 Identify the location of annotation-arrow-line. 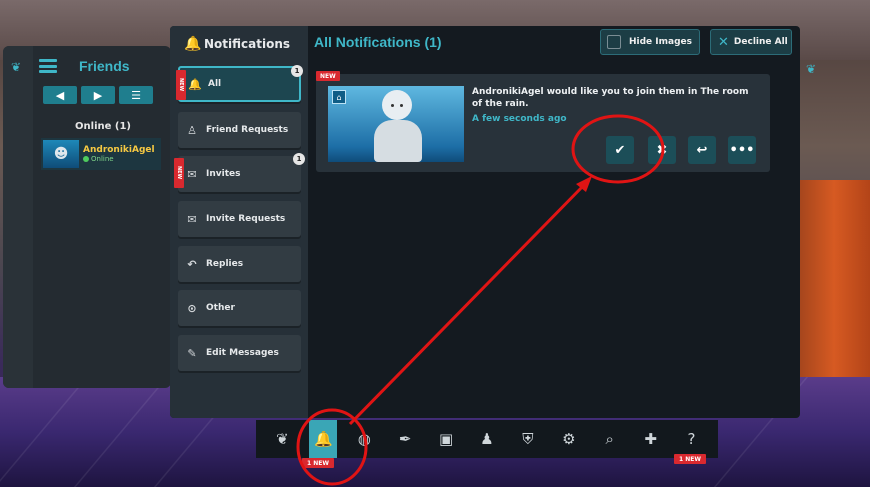
(468, 303).